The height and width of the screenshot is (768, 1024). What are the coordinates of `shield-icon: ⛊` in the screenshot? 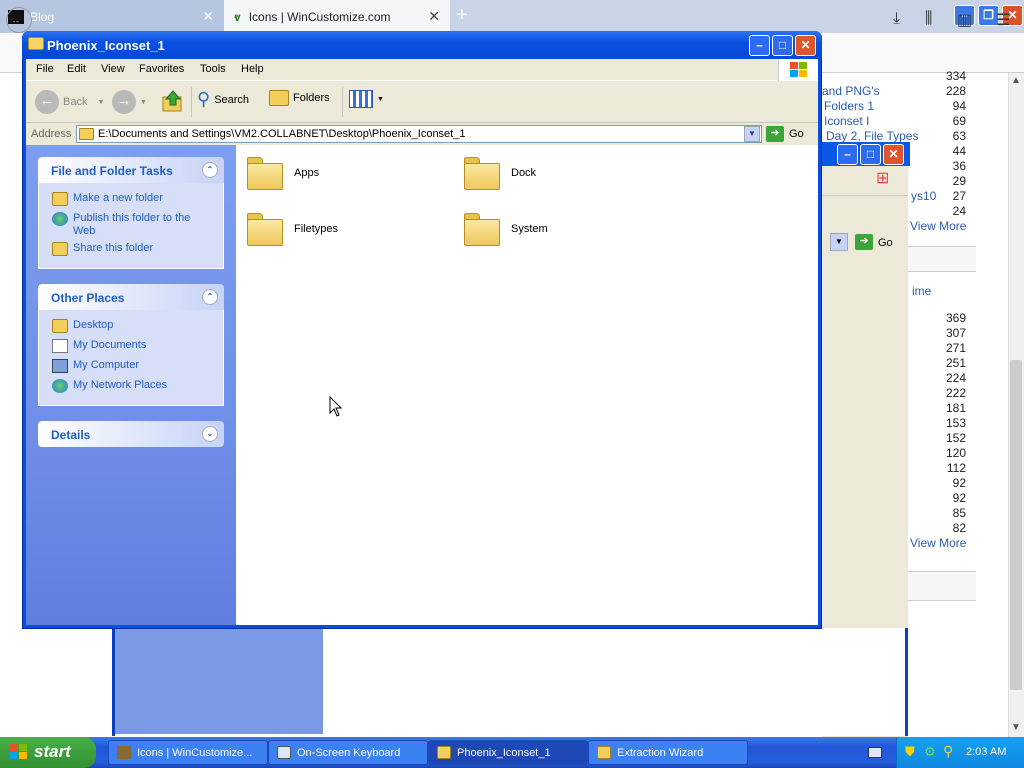 It's located at (910, 752).